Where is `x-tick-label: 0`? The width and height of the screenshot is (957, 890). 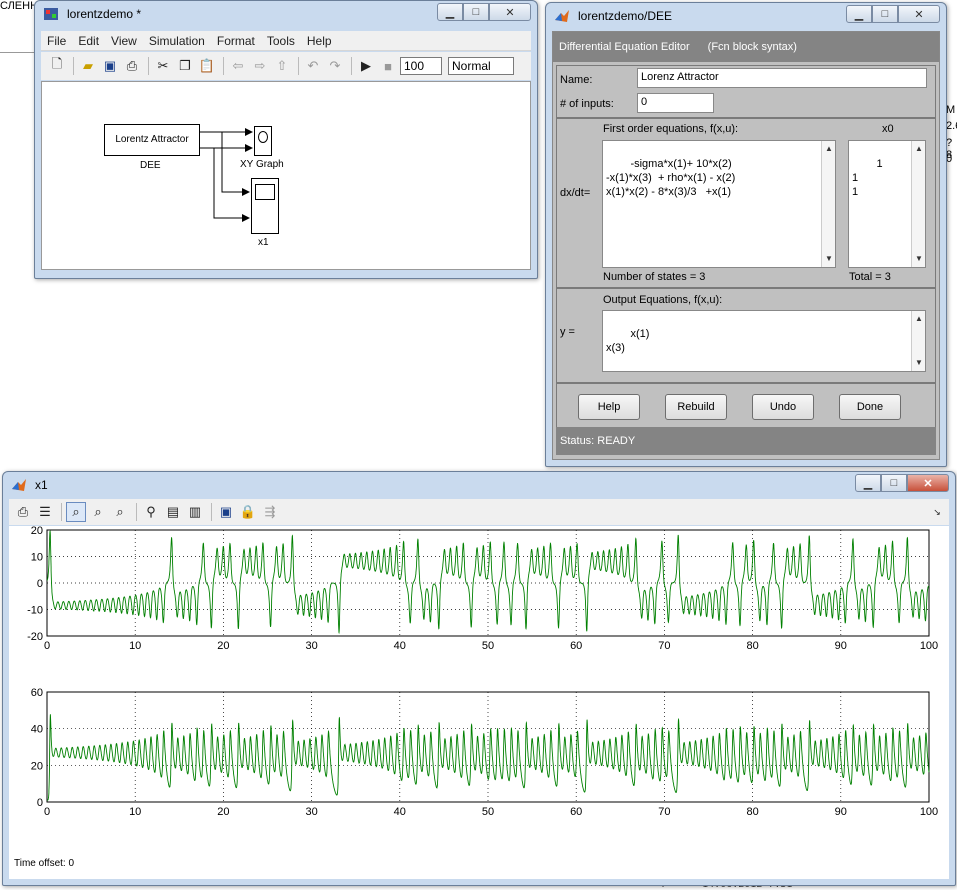 x-tick-label: 0 is located at coordinates (47, 812).